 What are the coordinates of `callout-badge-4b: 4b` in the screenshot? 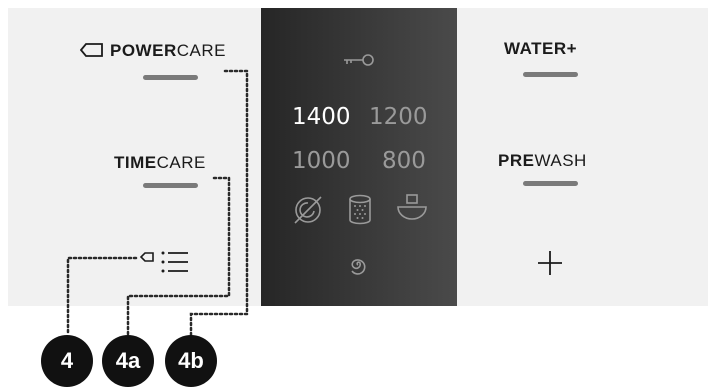 It's located at (191, 361).